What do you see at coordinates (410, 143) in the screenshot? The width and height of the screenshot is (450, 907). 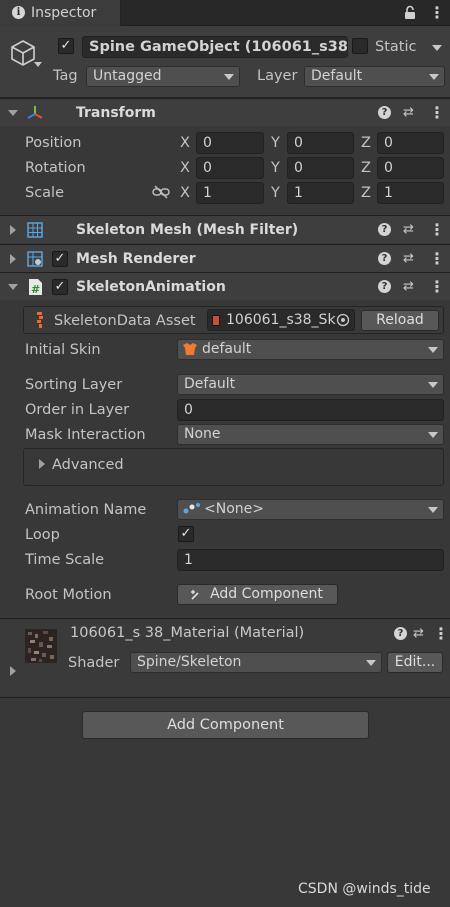 I see `position-z-field: 0` at bounding box center [410, 143].